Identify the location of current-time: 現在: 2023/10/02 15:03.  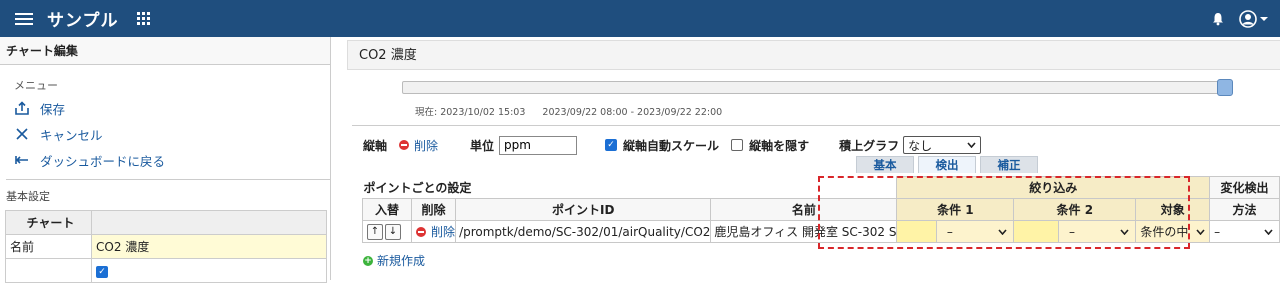
(470, 112).